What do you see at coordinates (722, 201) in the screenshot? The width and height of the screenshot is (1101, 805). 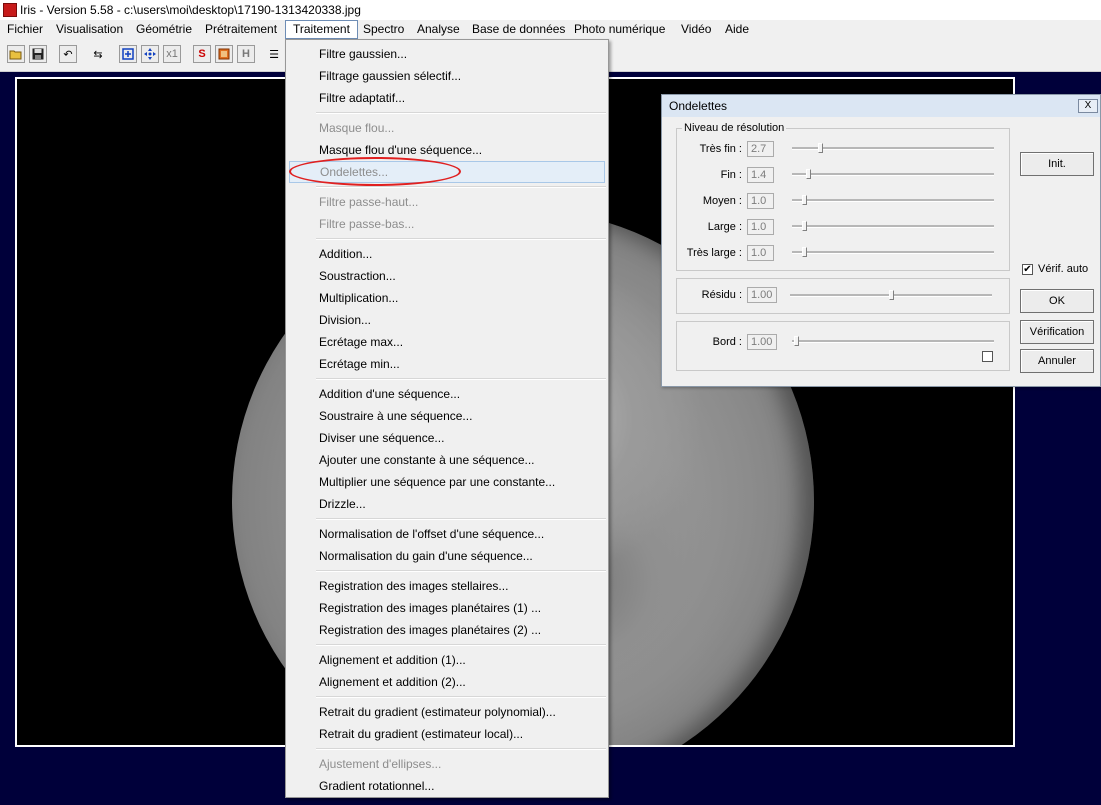 I see `level-label: Moyen :` at bounding box center [722, 201].